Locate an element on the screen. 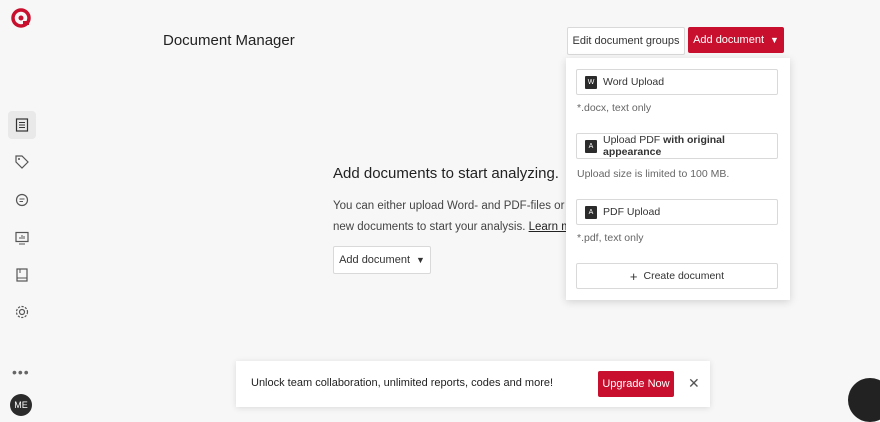 This screenshot has width=880, height=422. more-options-icon: ••• is located at coordinates (21, 372).